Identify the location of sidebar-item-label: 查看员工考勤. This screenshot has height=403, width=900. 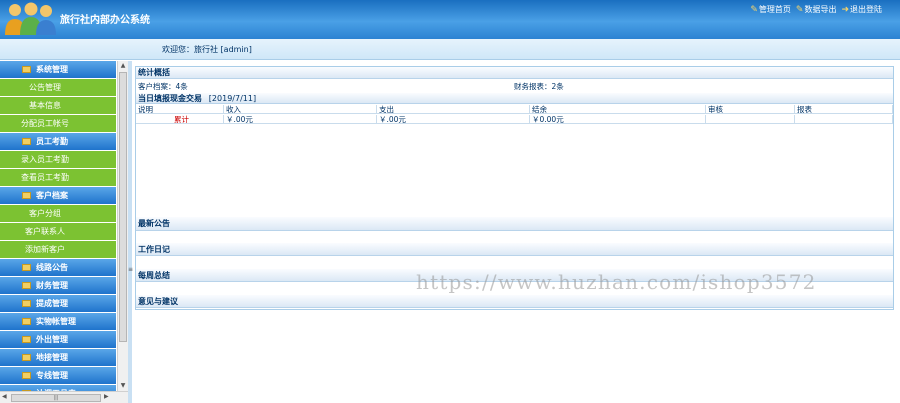
(45, 177).